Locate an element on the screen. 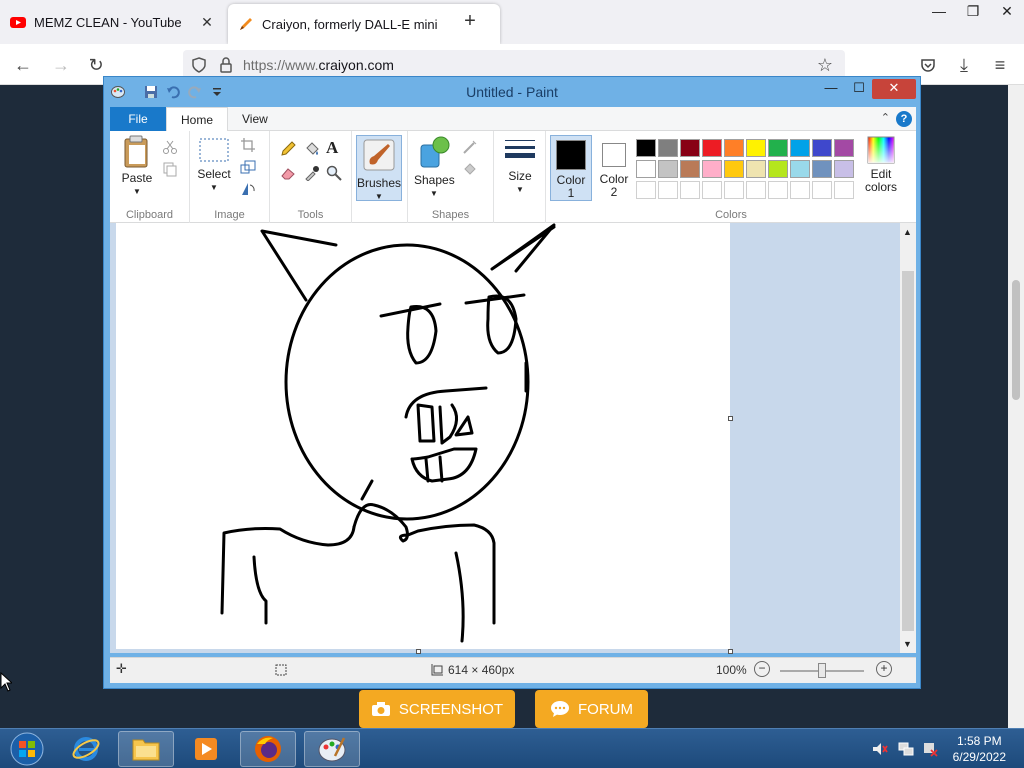 This screenshot has height=768, width=1024. rotate-icon is located at coordinates (248, 189).